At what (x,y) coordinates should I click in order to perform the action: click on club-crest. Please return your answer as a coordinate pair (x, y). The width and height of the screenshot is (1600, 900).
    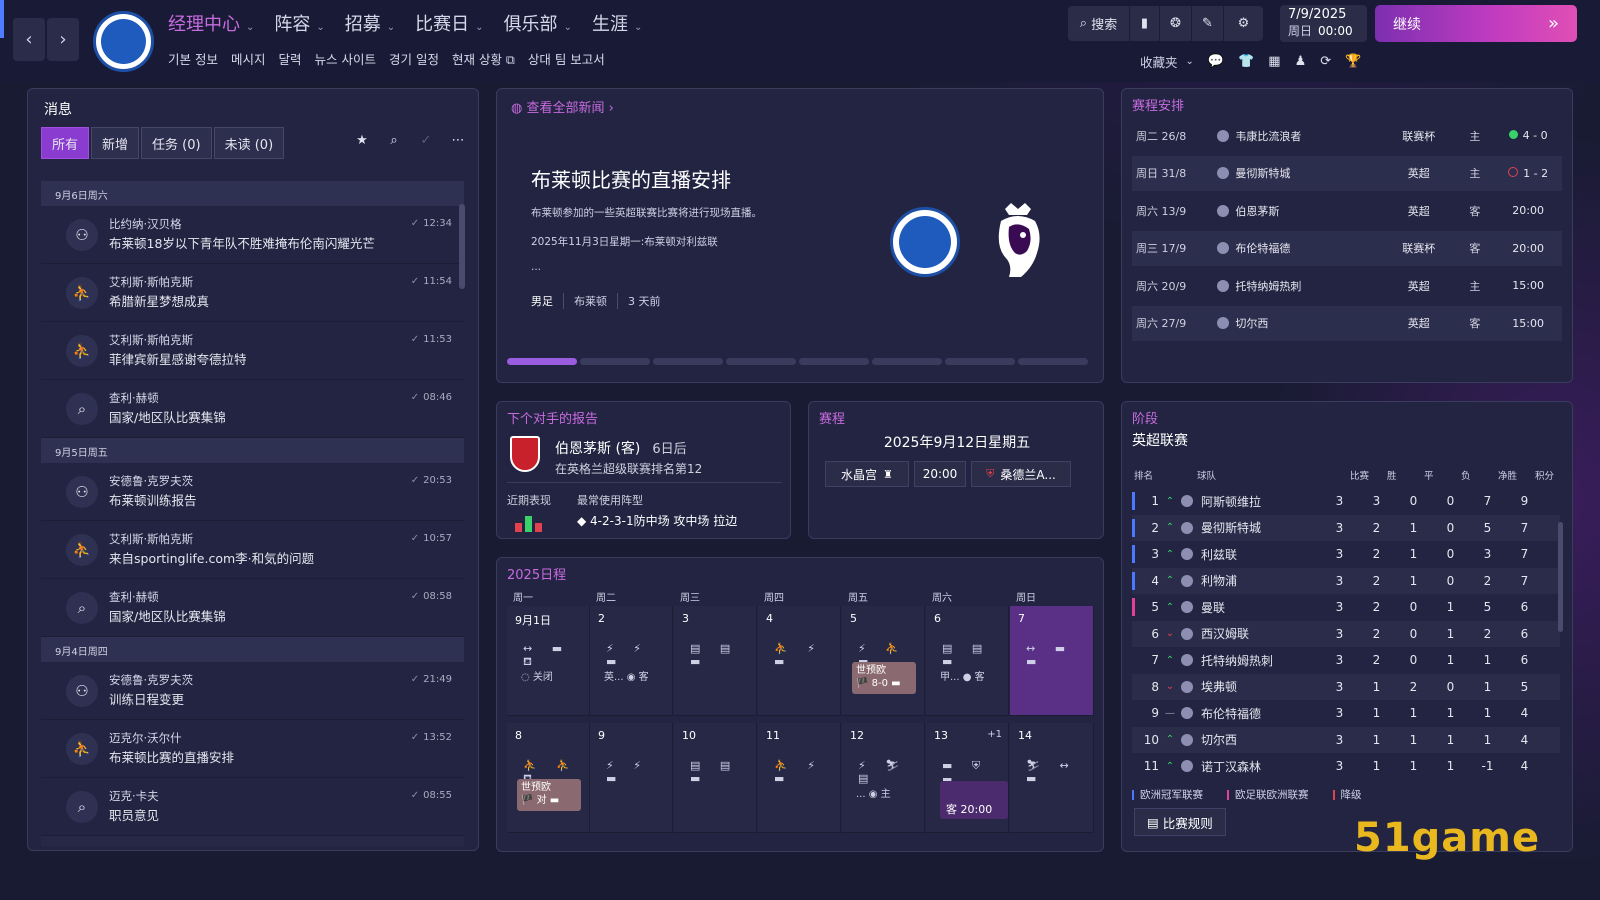
    Looking at the image, I should click on (123, 41).